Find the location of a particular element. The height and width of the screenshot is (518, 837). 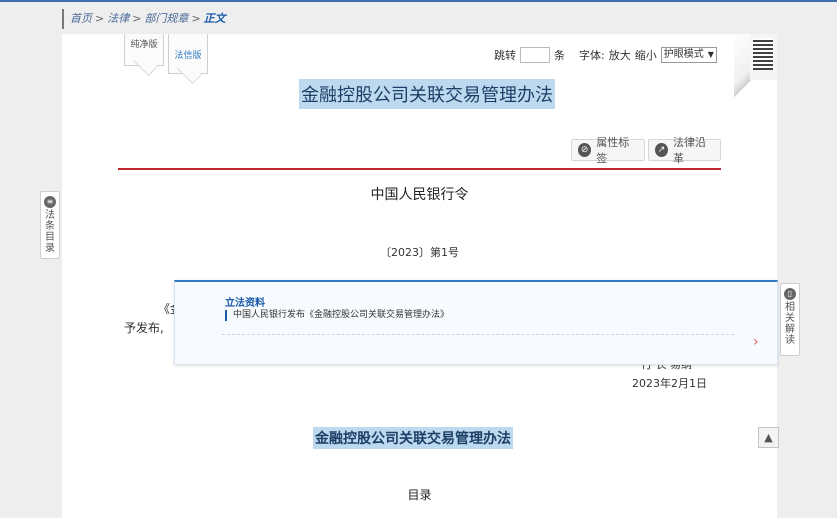

document-number: 〔2023〕第1号 is located at coordinates (419, 252).